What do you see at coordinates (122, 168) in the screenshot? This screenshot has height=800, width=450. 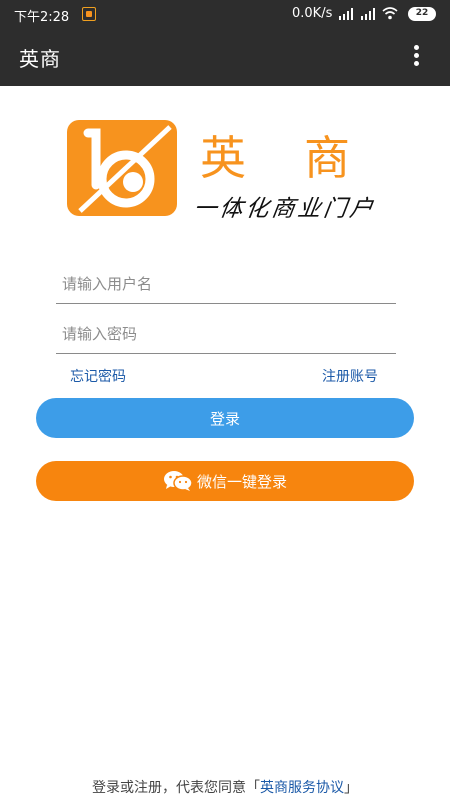 I see `brand-logo-icon` at bounding box center [122, 168].